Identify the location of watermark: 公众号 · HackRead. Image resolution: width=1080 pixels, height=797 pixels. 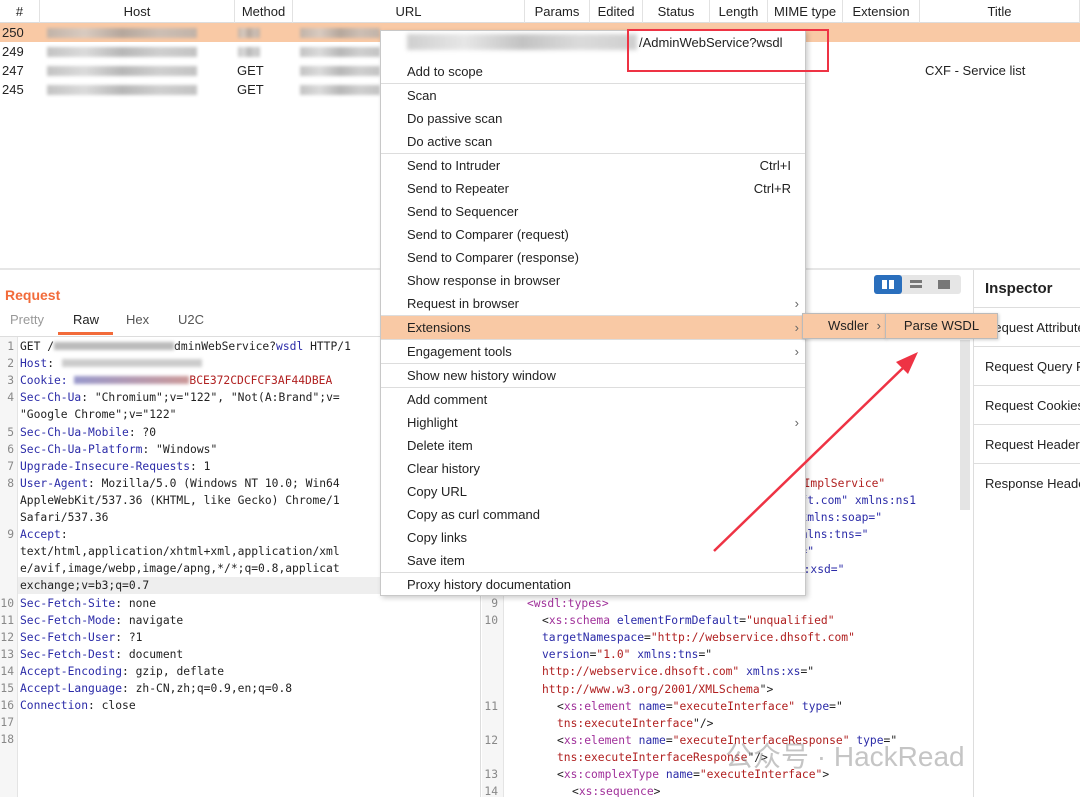
(845, 756).